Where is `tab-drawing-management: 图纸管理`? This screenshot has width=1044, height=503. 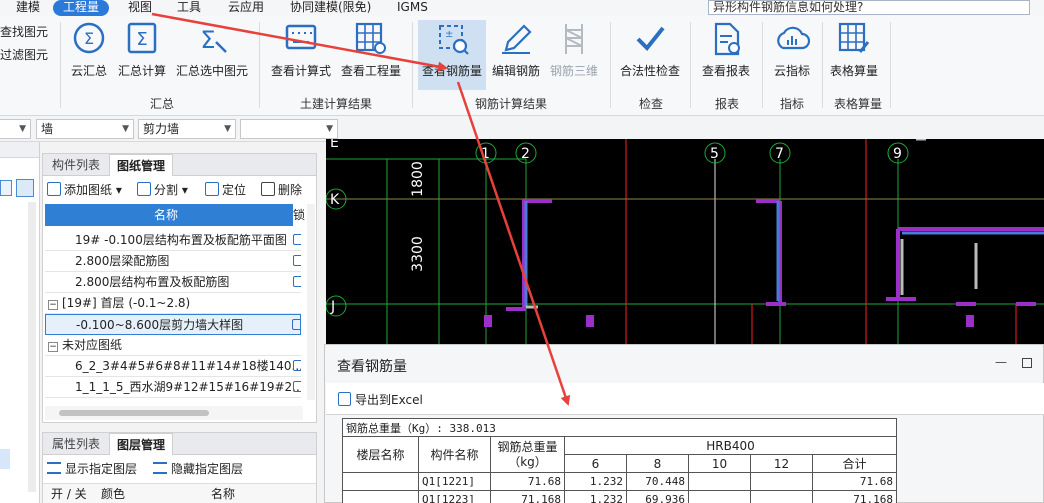 tab-drawing-management: 图纸管理 is located at coordinates (141, 165).